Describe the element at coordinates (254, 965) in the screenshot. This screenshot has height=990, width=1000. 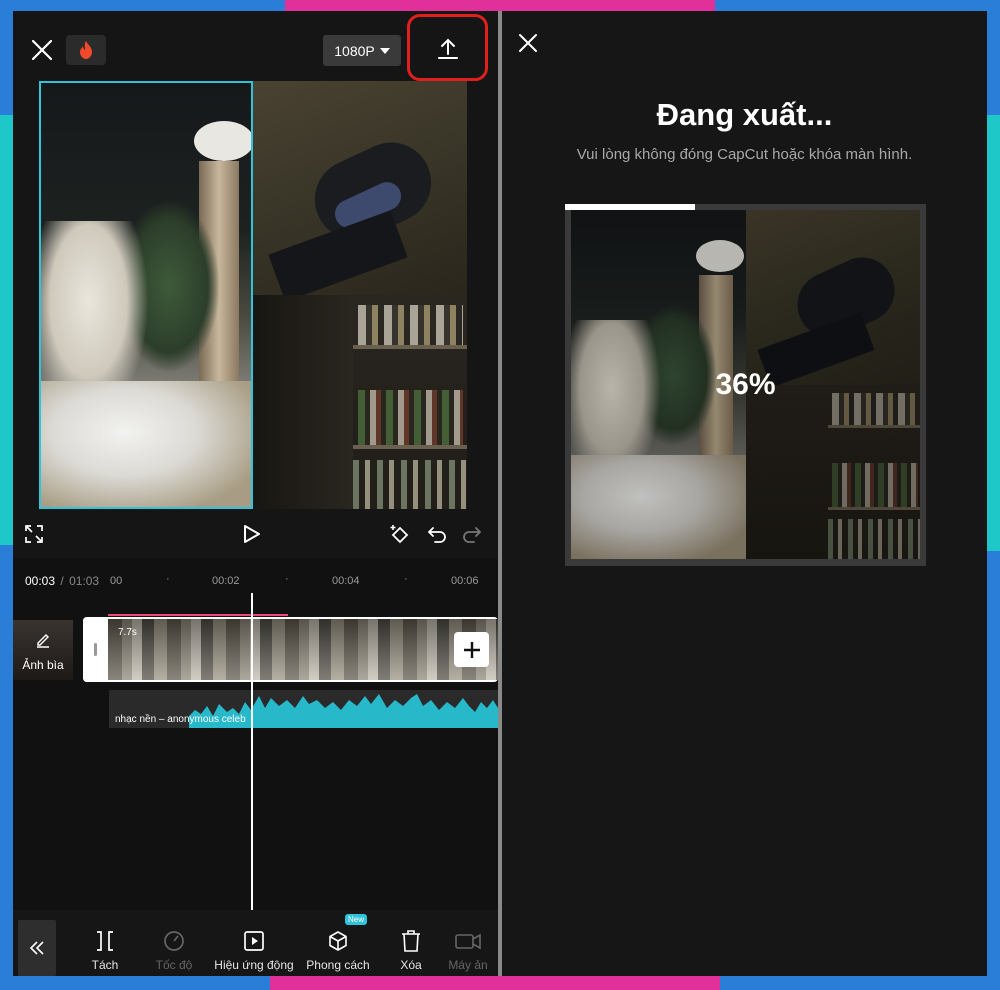
I see `tool-label: Hiệu ứng động` at that location.